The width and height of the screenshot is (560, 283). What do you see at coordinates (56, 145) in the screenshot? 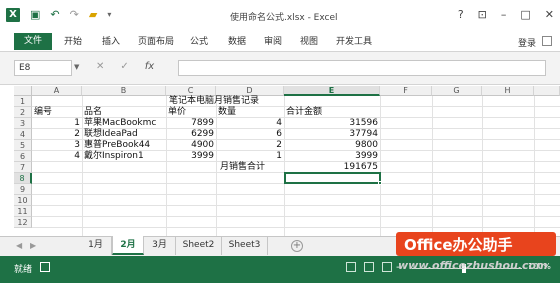
I see `table-cell: 3` at bounding box center [56, 145].